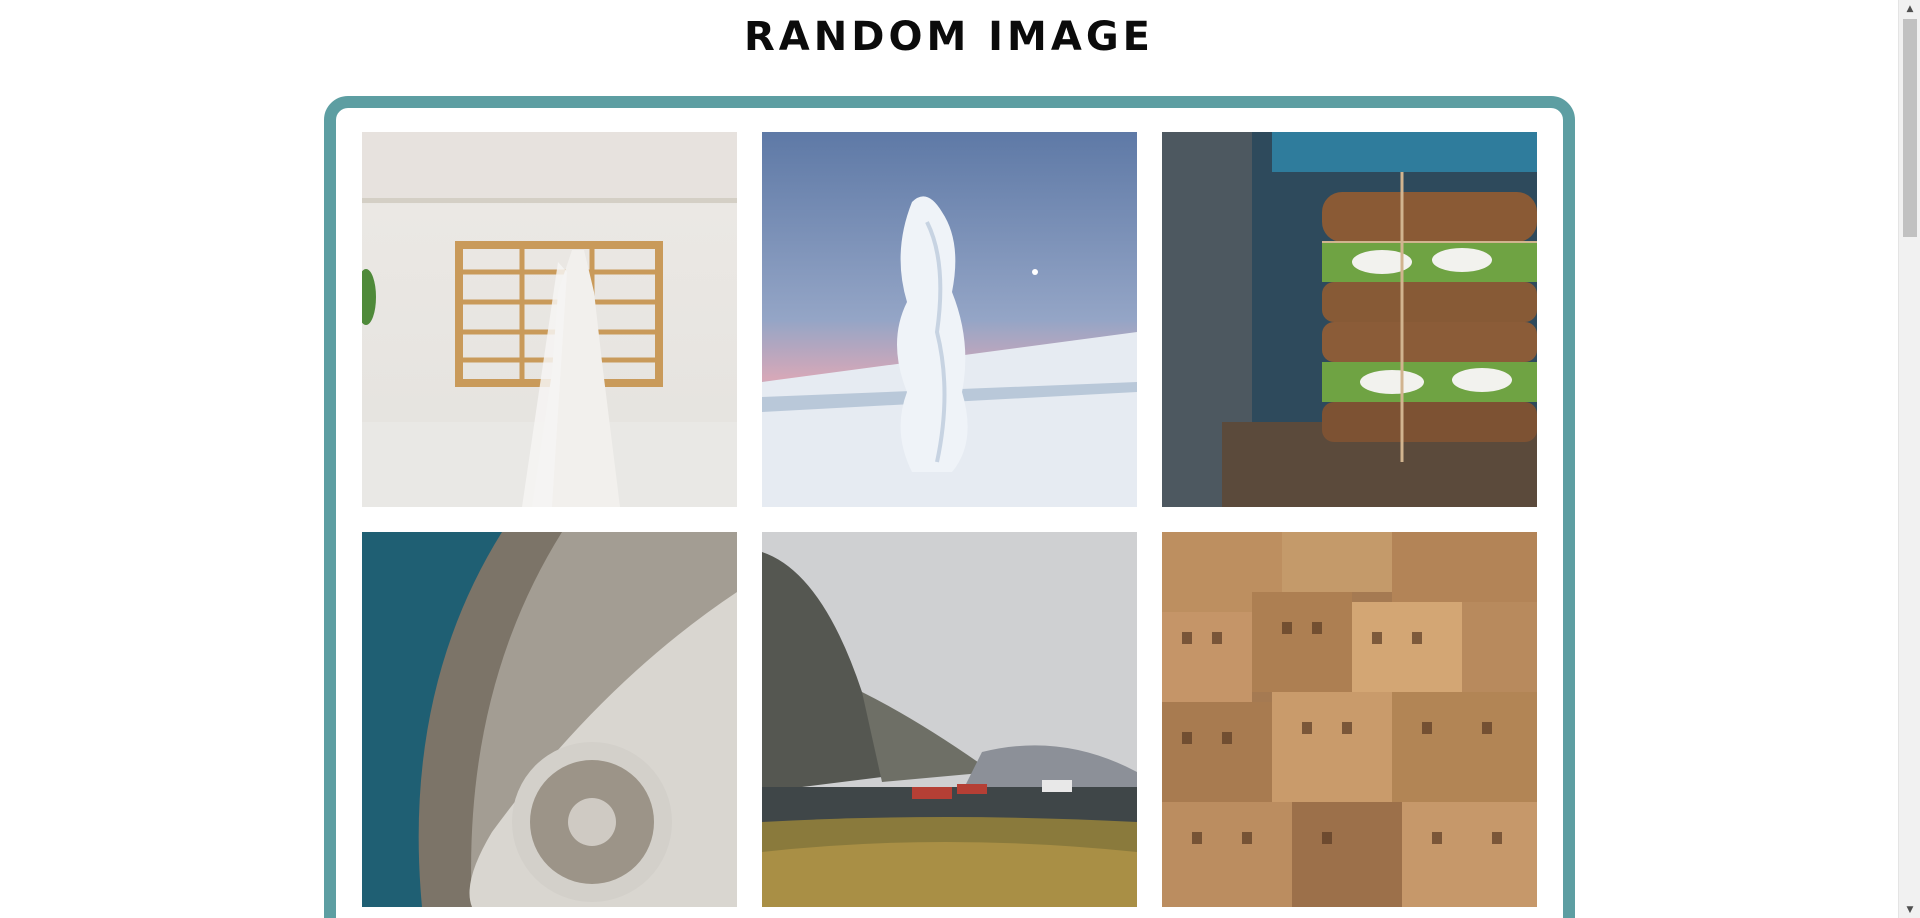 The image size is (1920, 918). I want to click on fjord-mountain-graphic, so click(949, 719).